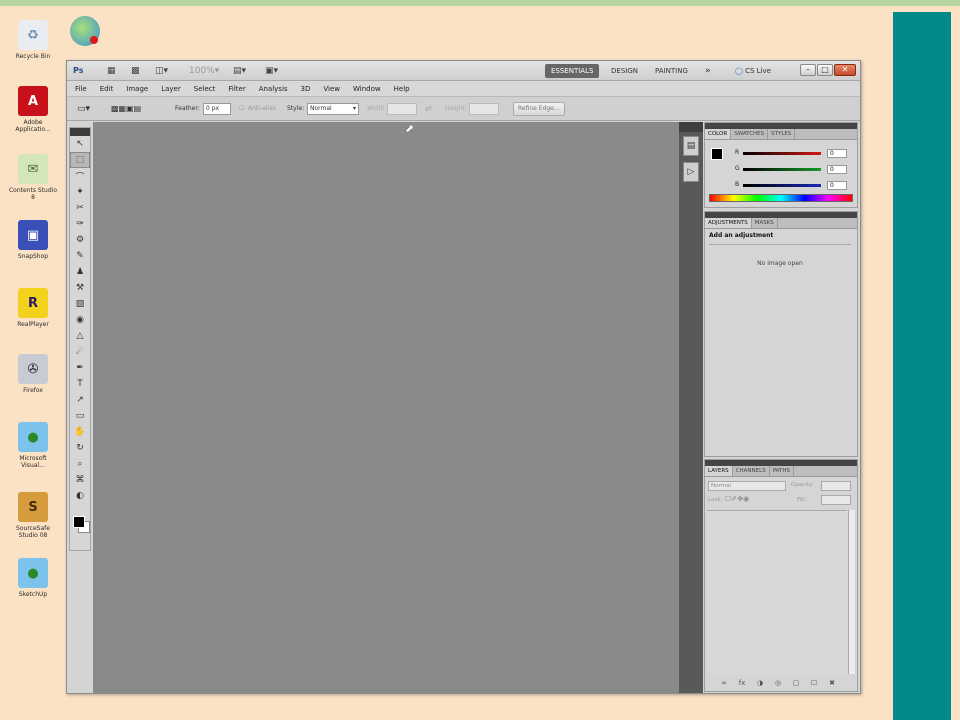  Describe the element at coordinates (367, 89) in the screenshot. I see `menu-window: Window` at that location.